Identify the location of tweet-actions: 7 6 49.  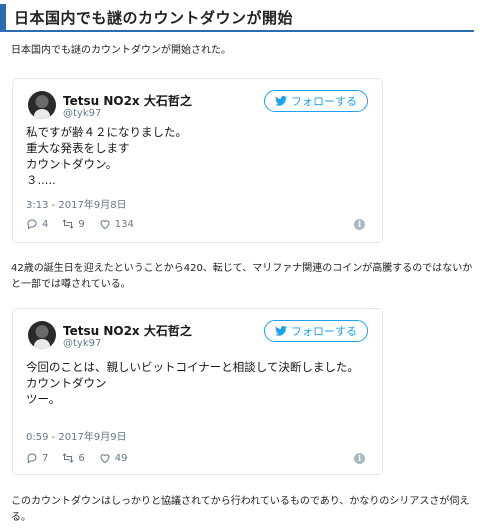
(76, 458).